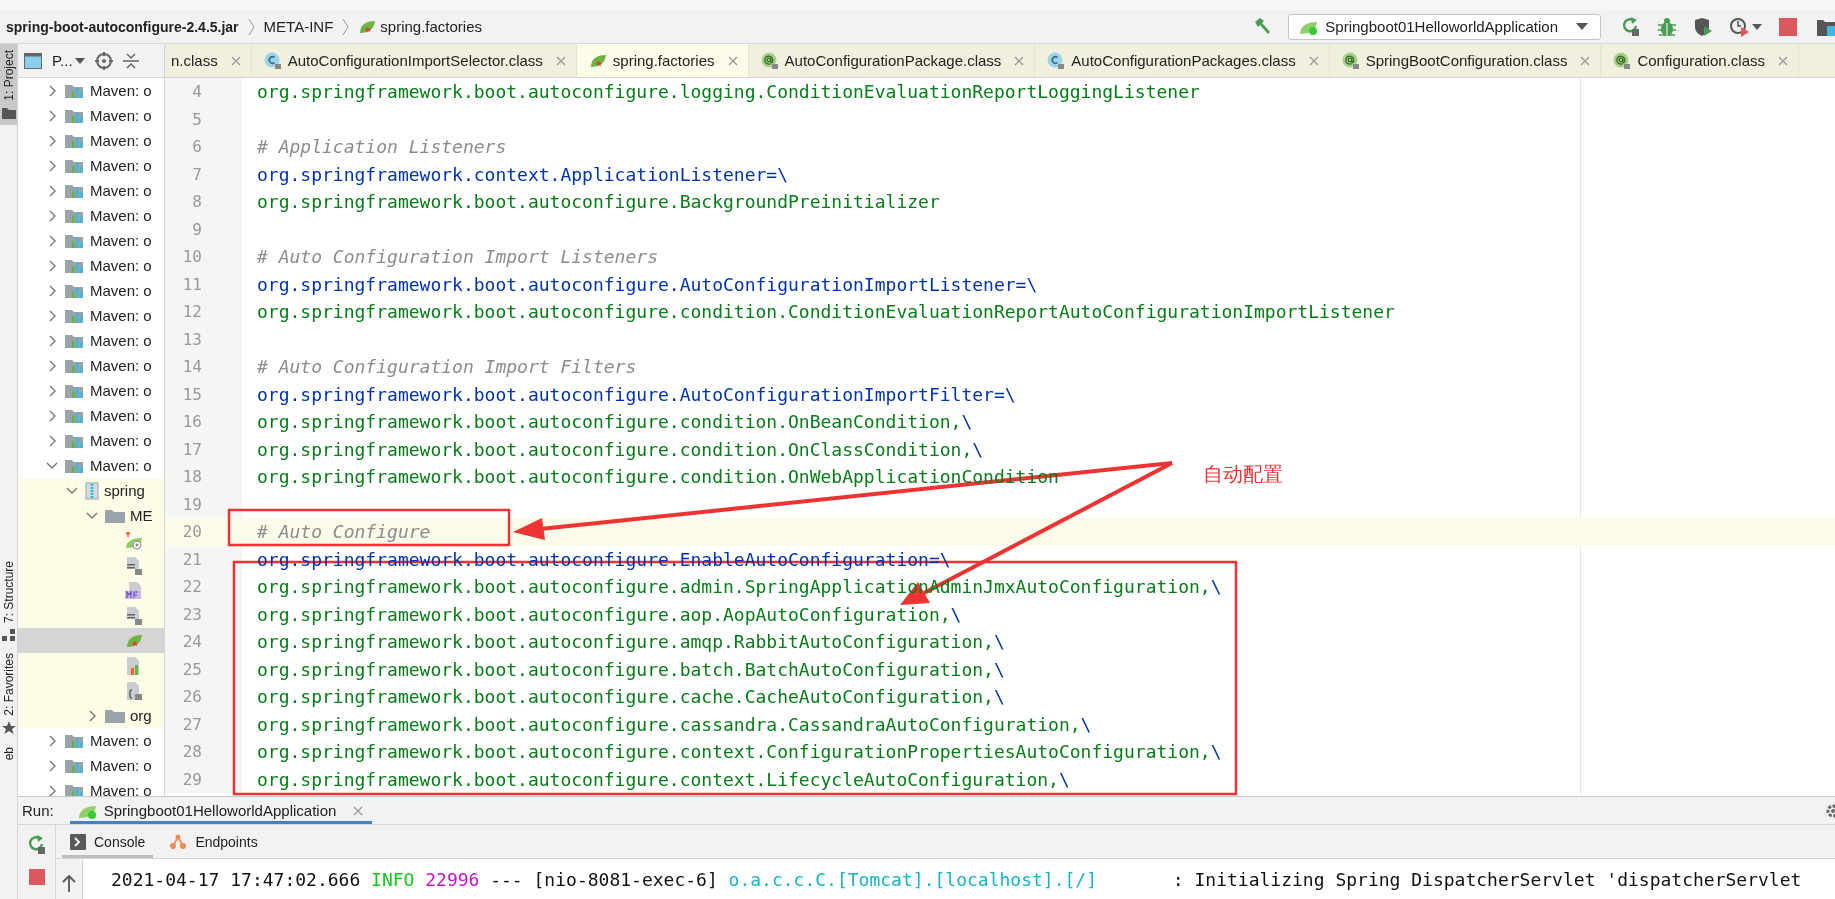 This screenshot has height=899, width=1835. What do you see at coordinates (33, 60) in the screenshot?
I see `window-icon` at bounding box center [33, 60].